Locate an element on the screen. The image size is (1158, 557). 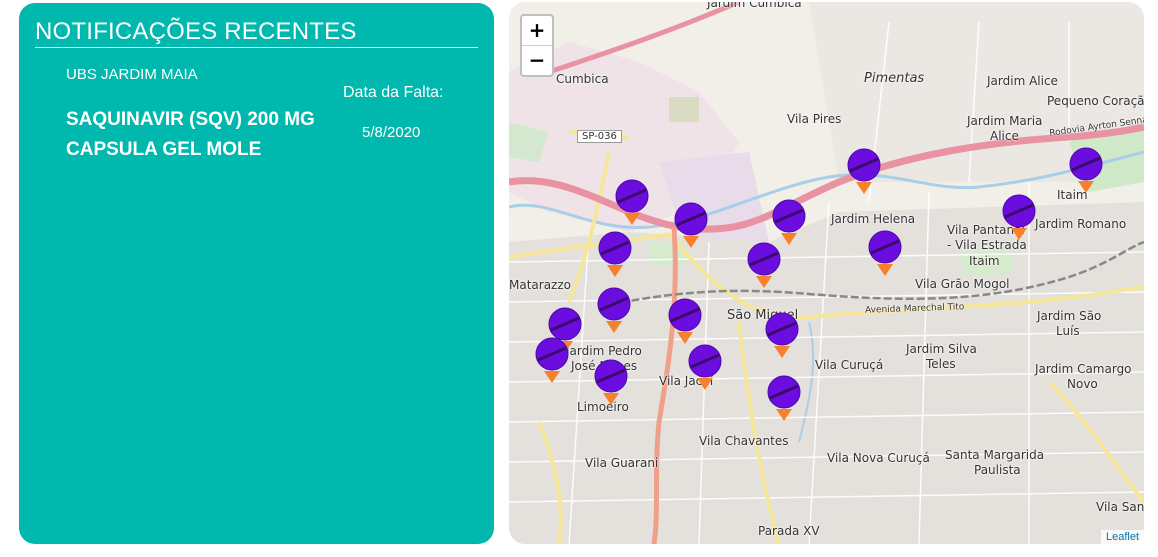
map-label: Jardim Alice is located at coordinates (1022, 81).